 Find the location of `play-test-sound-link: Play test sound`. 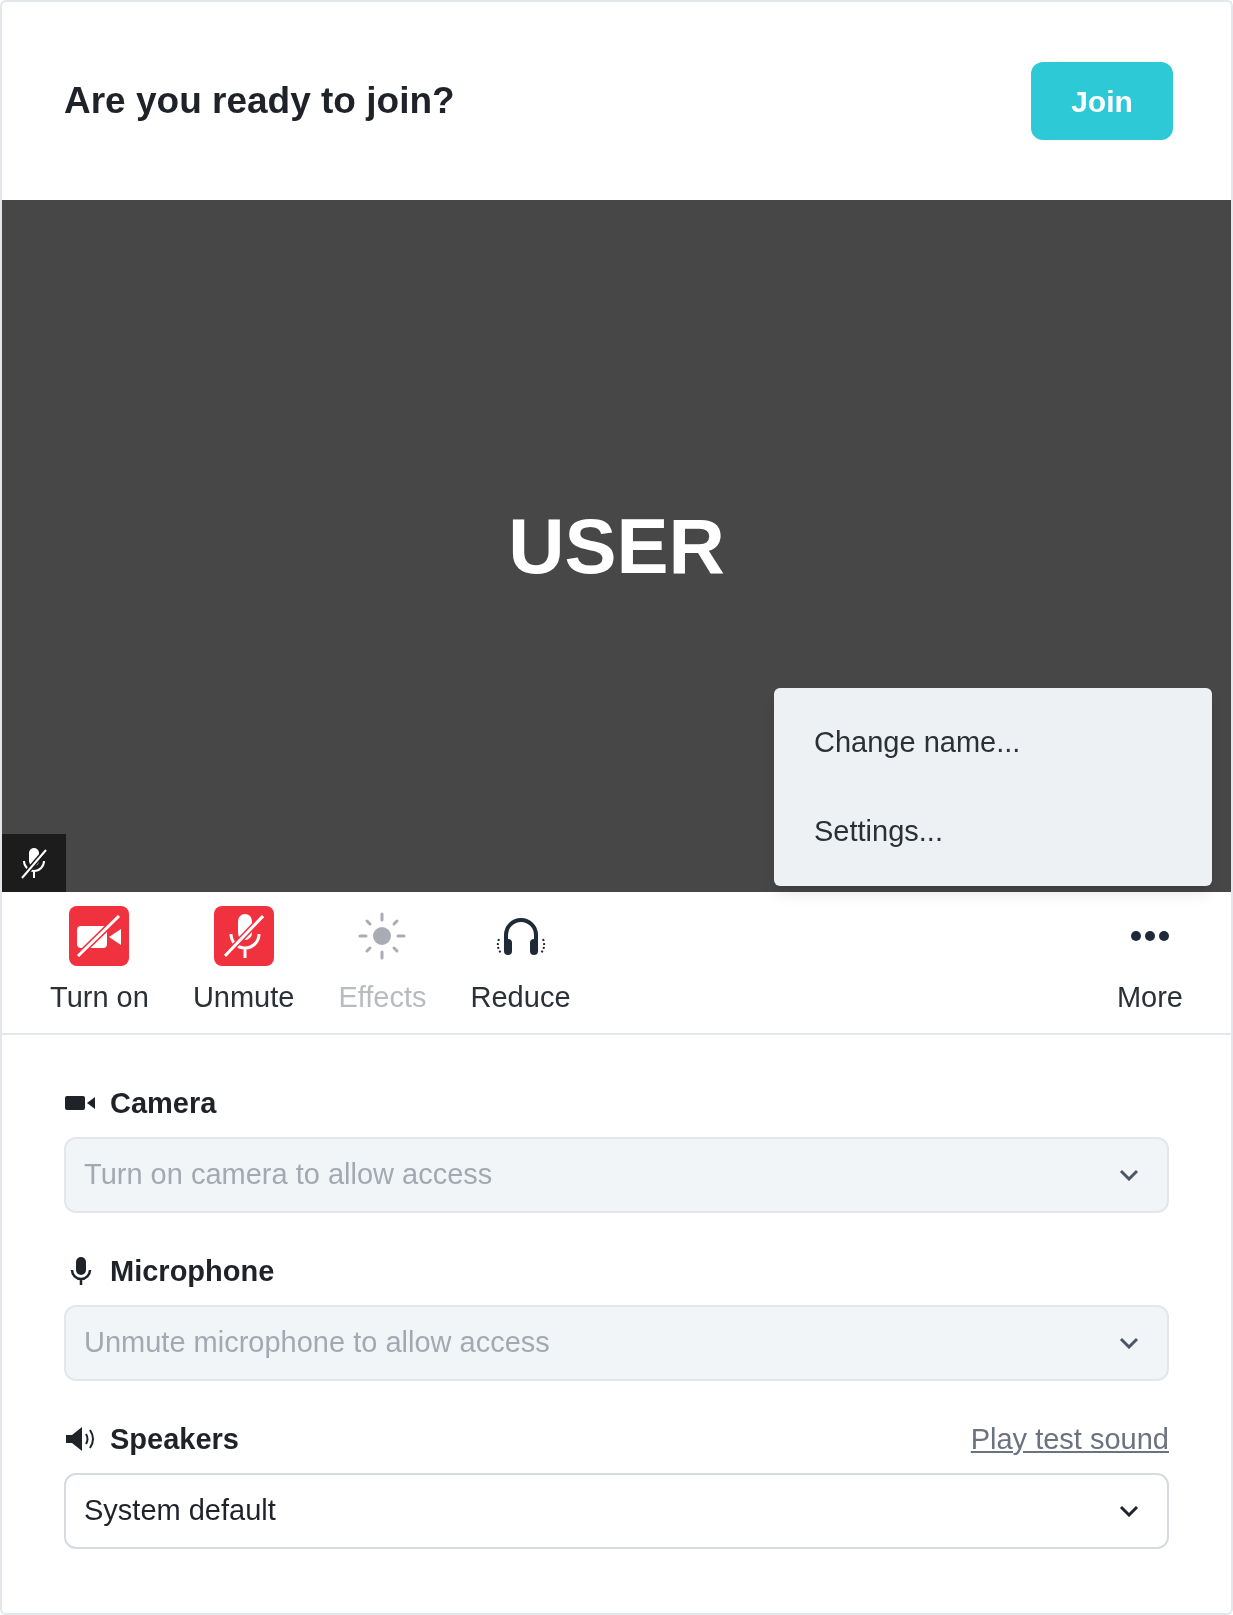

play-test-sound-link: Play test sound is located at coordinates (1069, 1439).